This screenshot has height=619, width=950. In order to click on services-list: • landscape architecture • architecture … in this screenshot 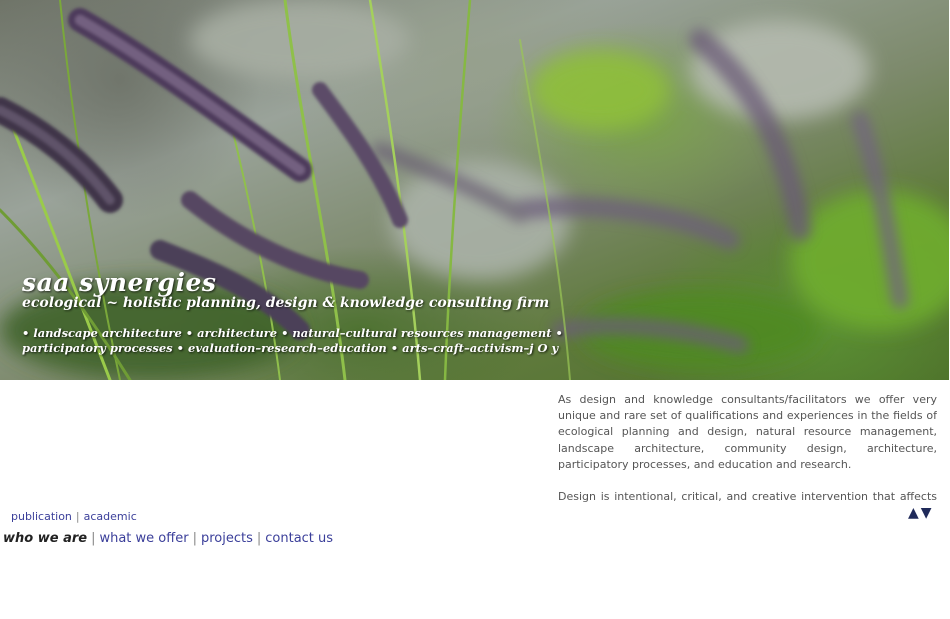, I will do `click(292, 341)`.